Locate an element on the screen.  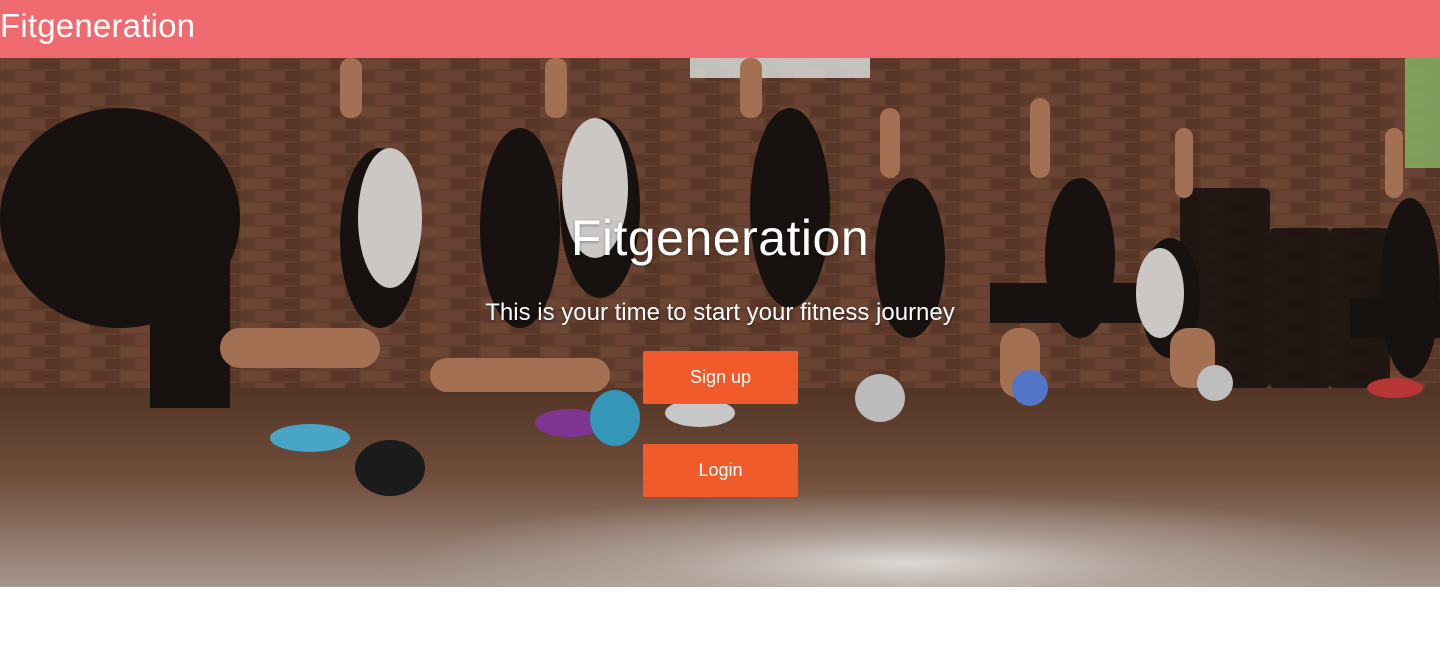
login-button: Login is located at coordinates (720, 470).